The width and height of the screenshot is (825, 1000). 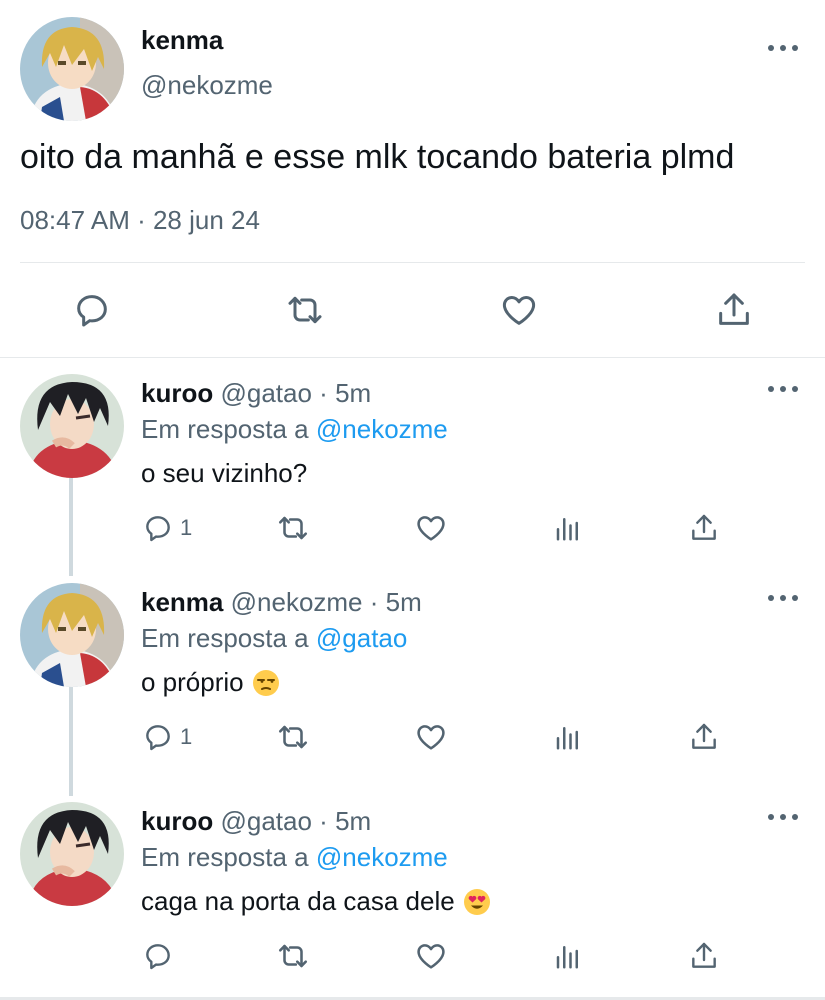 What do you see at coordinates (192, 682) in the screenshot?
I see `reply-text-content: o próprio` at bounding box center [192, 682].